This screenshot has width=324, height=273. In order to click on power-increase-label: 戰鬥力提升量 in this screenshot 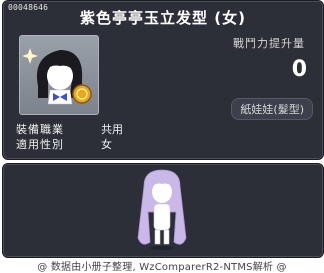, I will do `click(269, 43)`.